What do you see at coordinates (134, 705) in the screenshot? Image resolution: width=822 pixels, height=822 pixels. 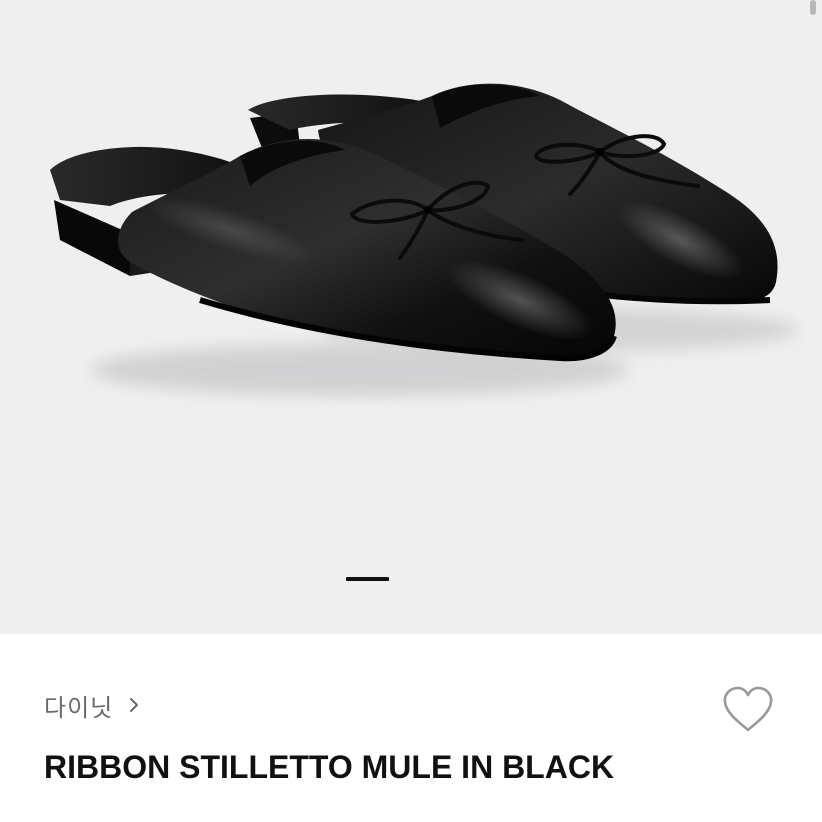 I see `chevron-right-icon` at bounding box center [134, 705].